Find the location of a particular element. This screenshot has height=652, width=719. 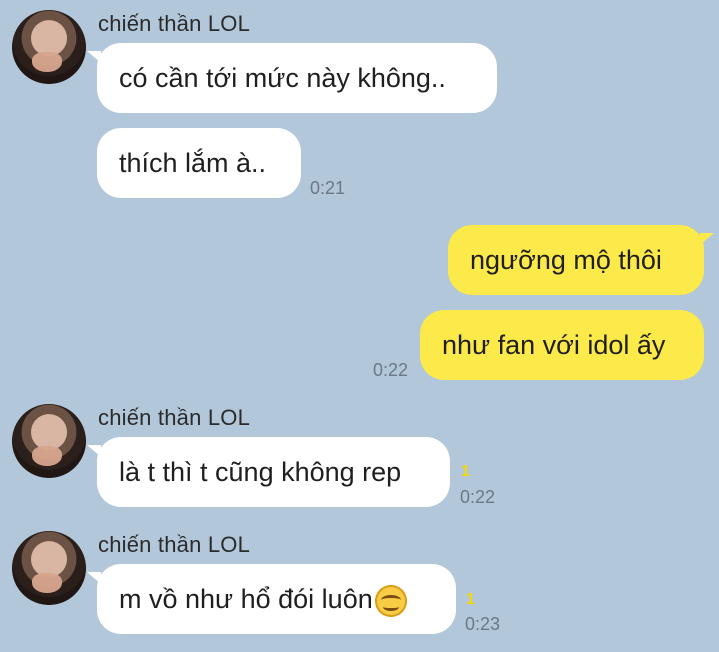

message-text: ngưỡng mộ thôi is located at coordinates (566, 259).